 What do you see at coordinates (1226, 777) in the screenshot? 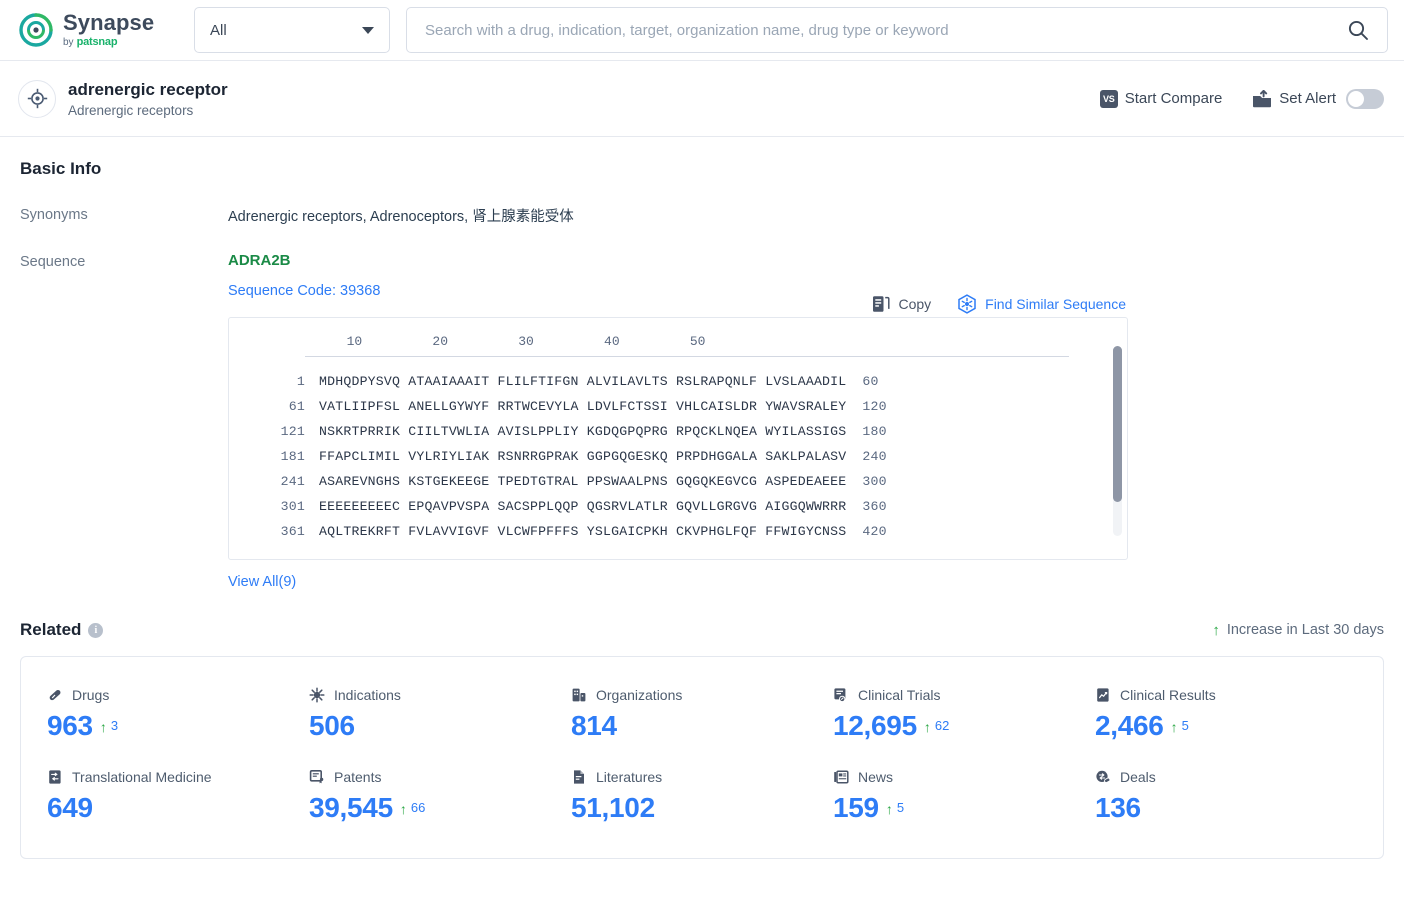
I see `stat-label: Deals` at bounding box center [1226, 777].